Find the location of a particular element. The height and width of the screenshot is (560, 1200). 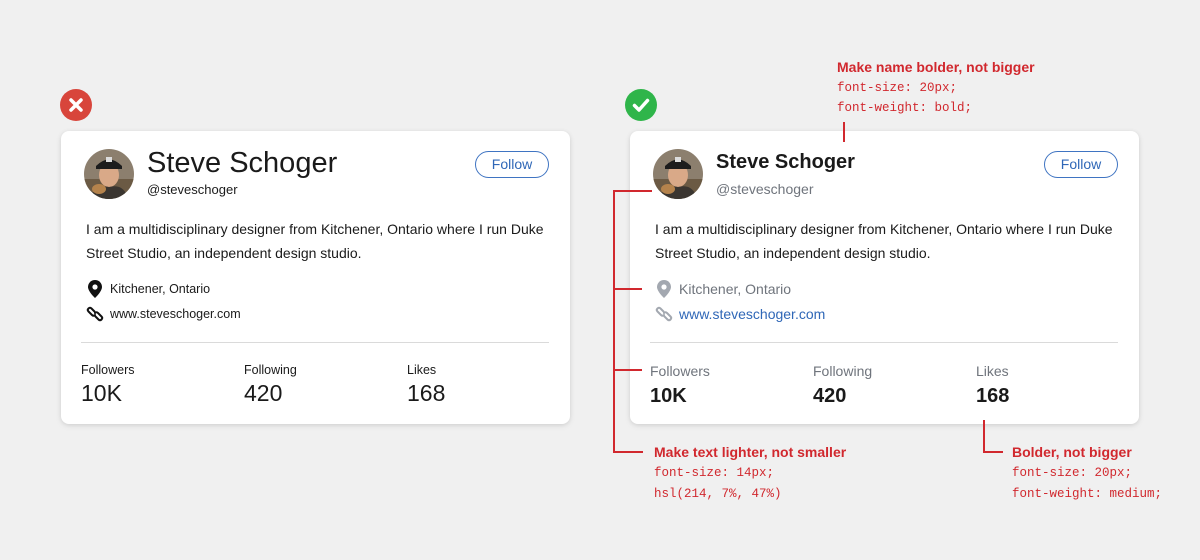

annotation-text-code: font-size: 14px; is located at coordinates (714, 473).